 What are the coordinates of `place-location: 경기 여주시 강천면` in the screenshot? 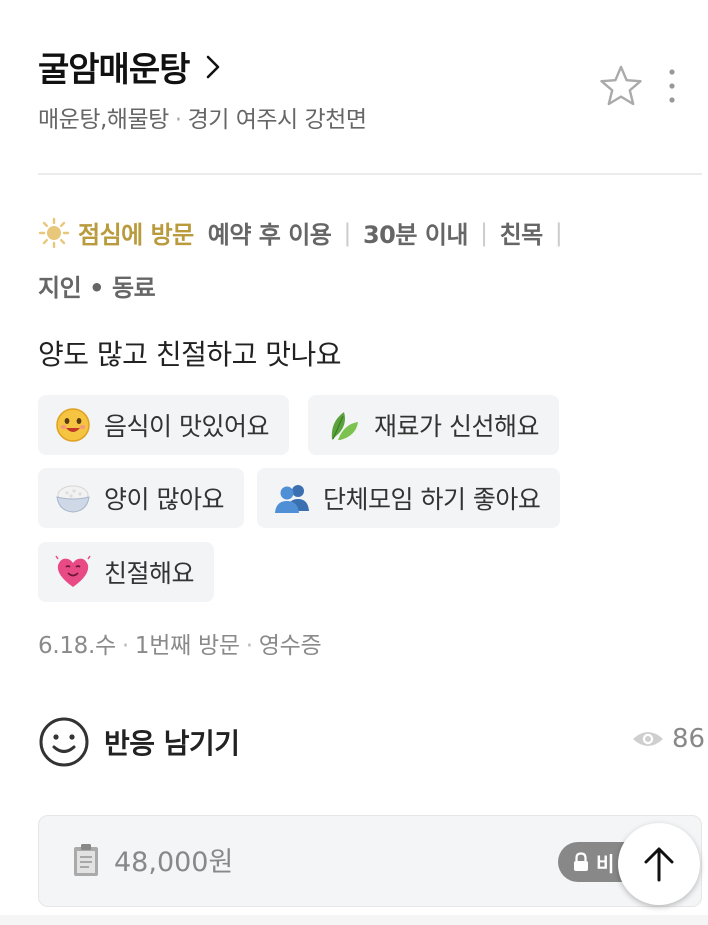 It's located at (277, 120).